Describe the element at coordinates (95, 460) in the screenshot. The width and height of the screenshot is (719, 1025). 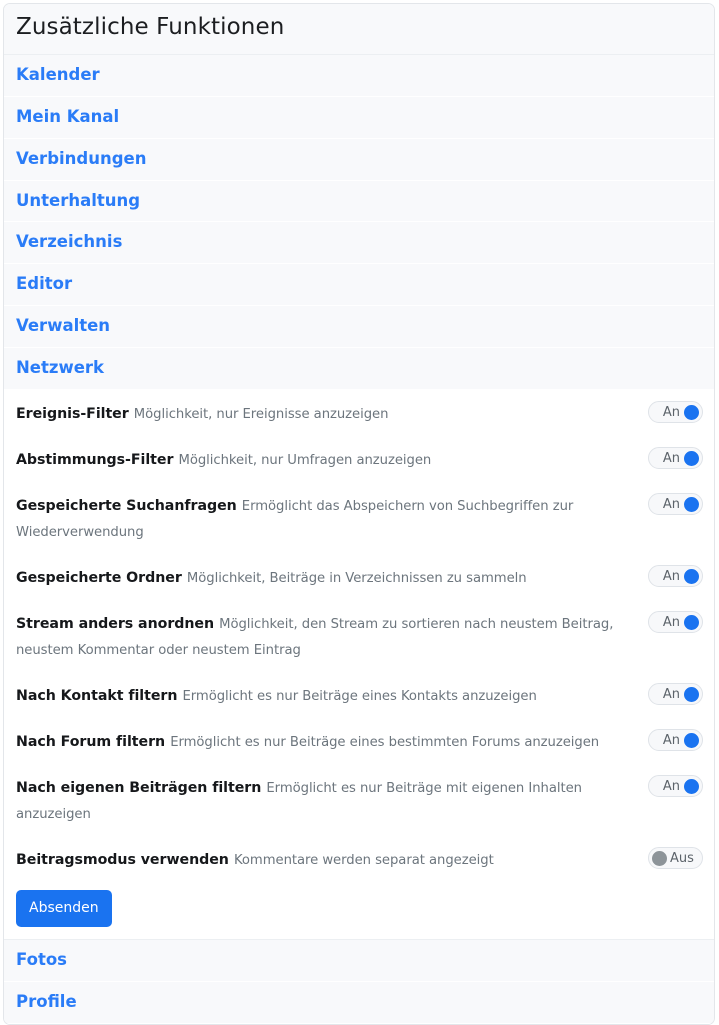
I see `setting-label: Abstimmungs-Filter` at that location.